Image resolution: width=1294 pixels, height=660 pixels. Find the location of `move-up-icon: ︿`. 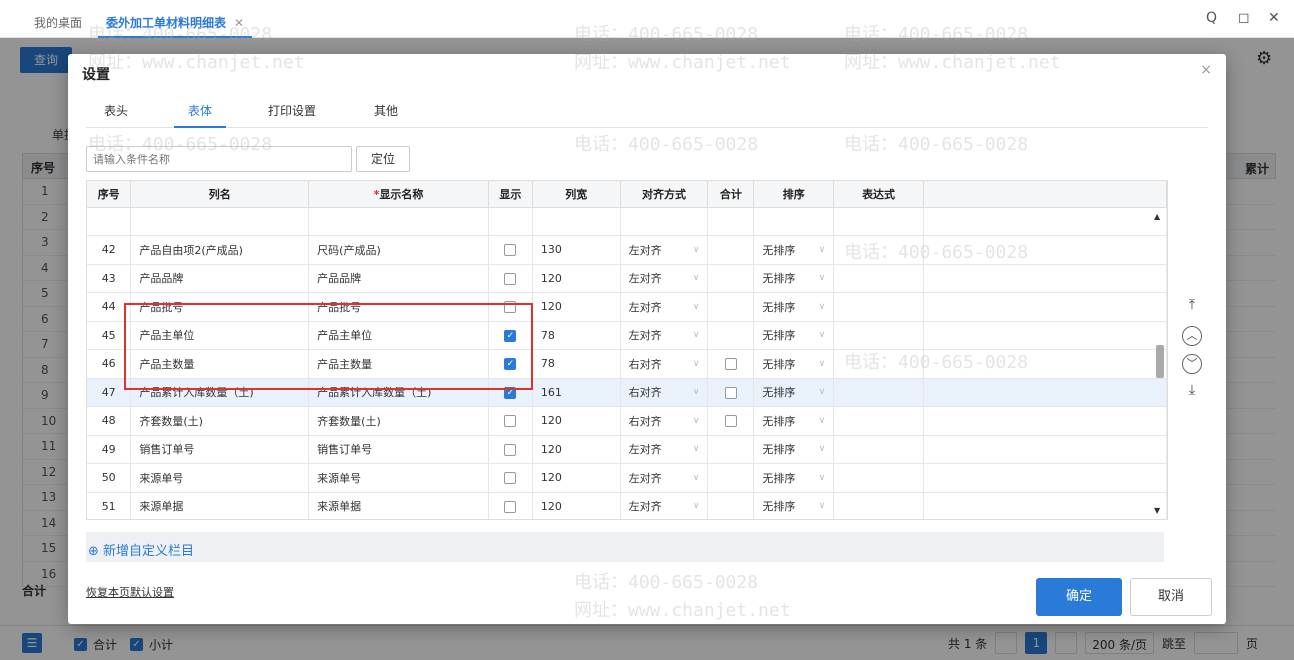

move-up-icon: ︿ is located at coordinates (1192, 336).